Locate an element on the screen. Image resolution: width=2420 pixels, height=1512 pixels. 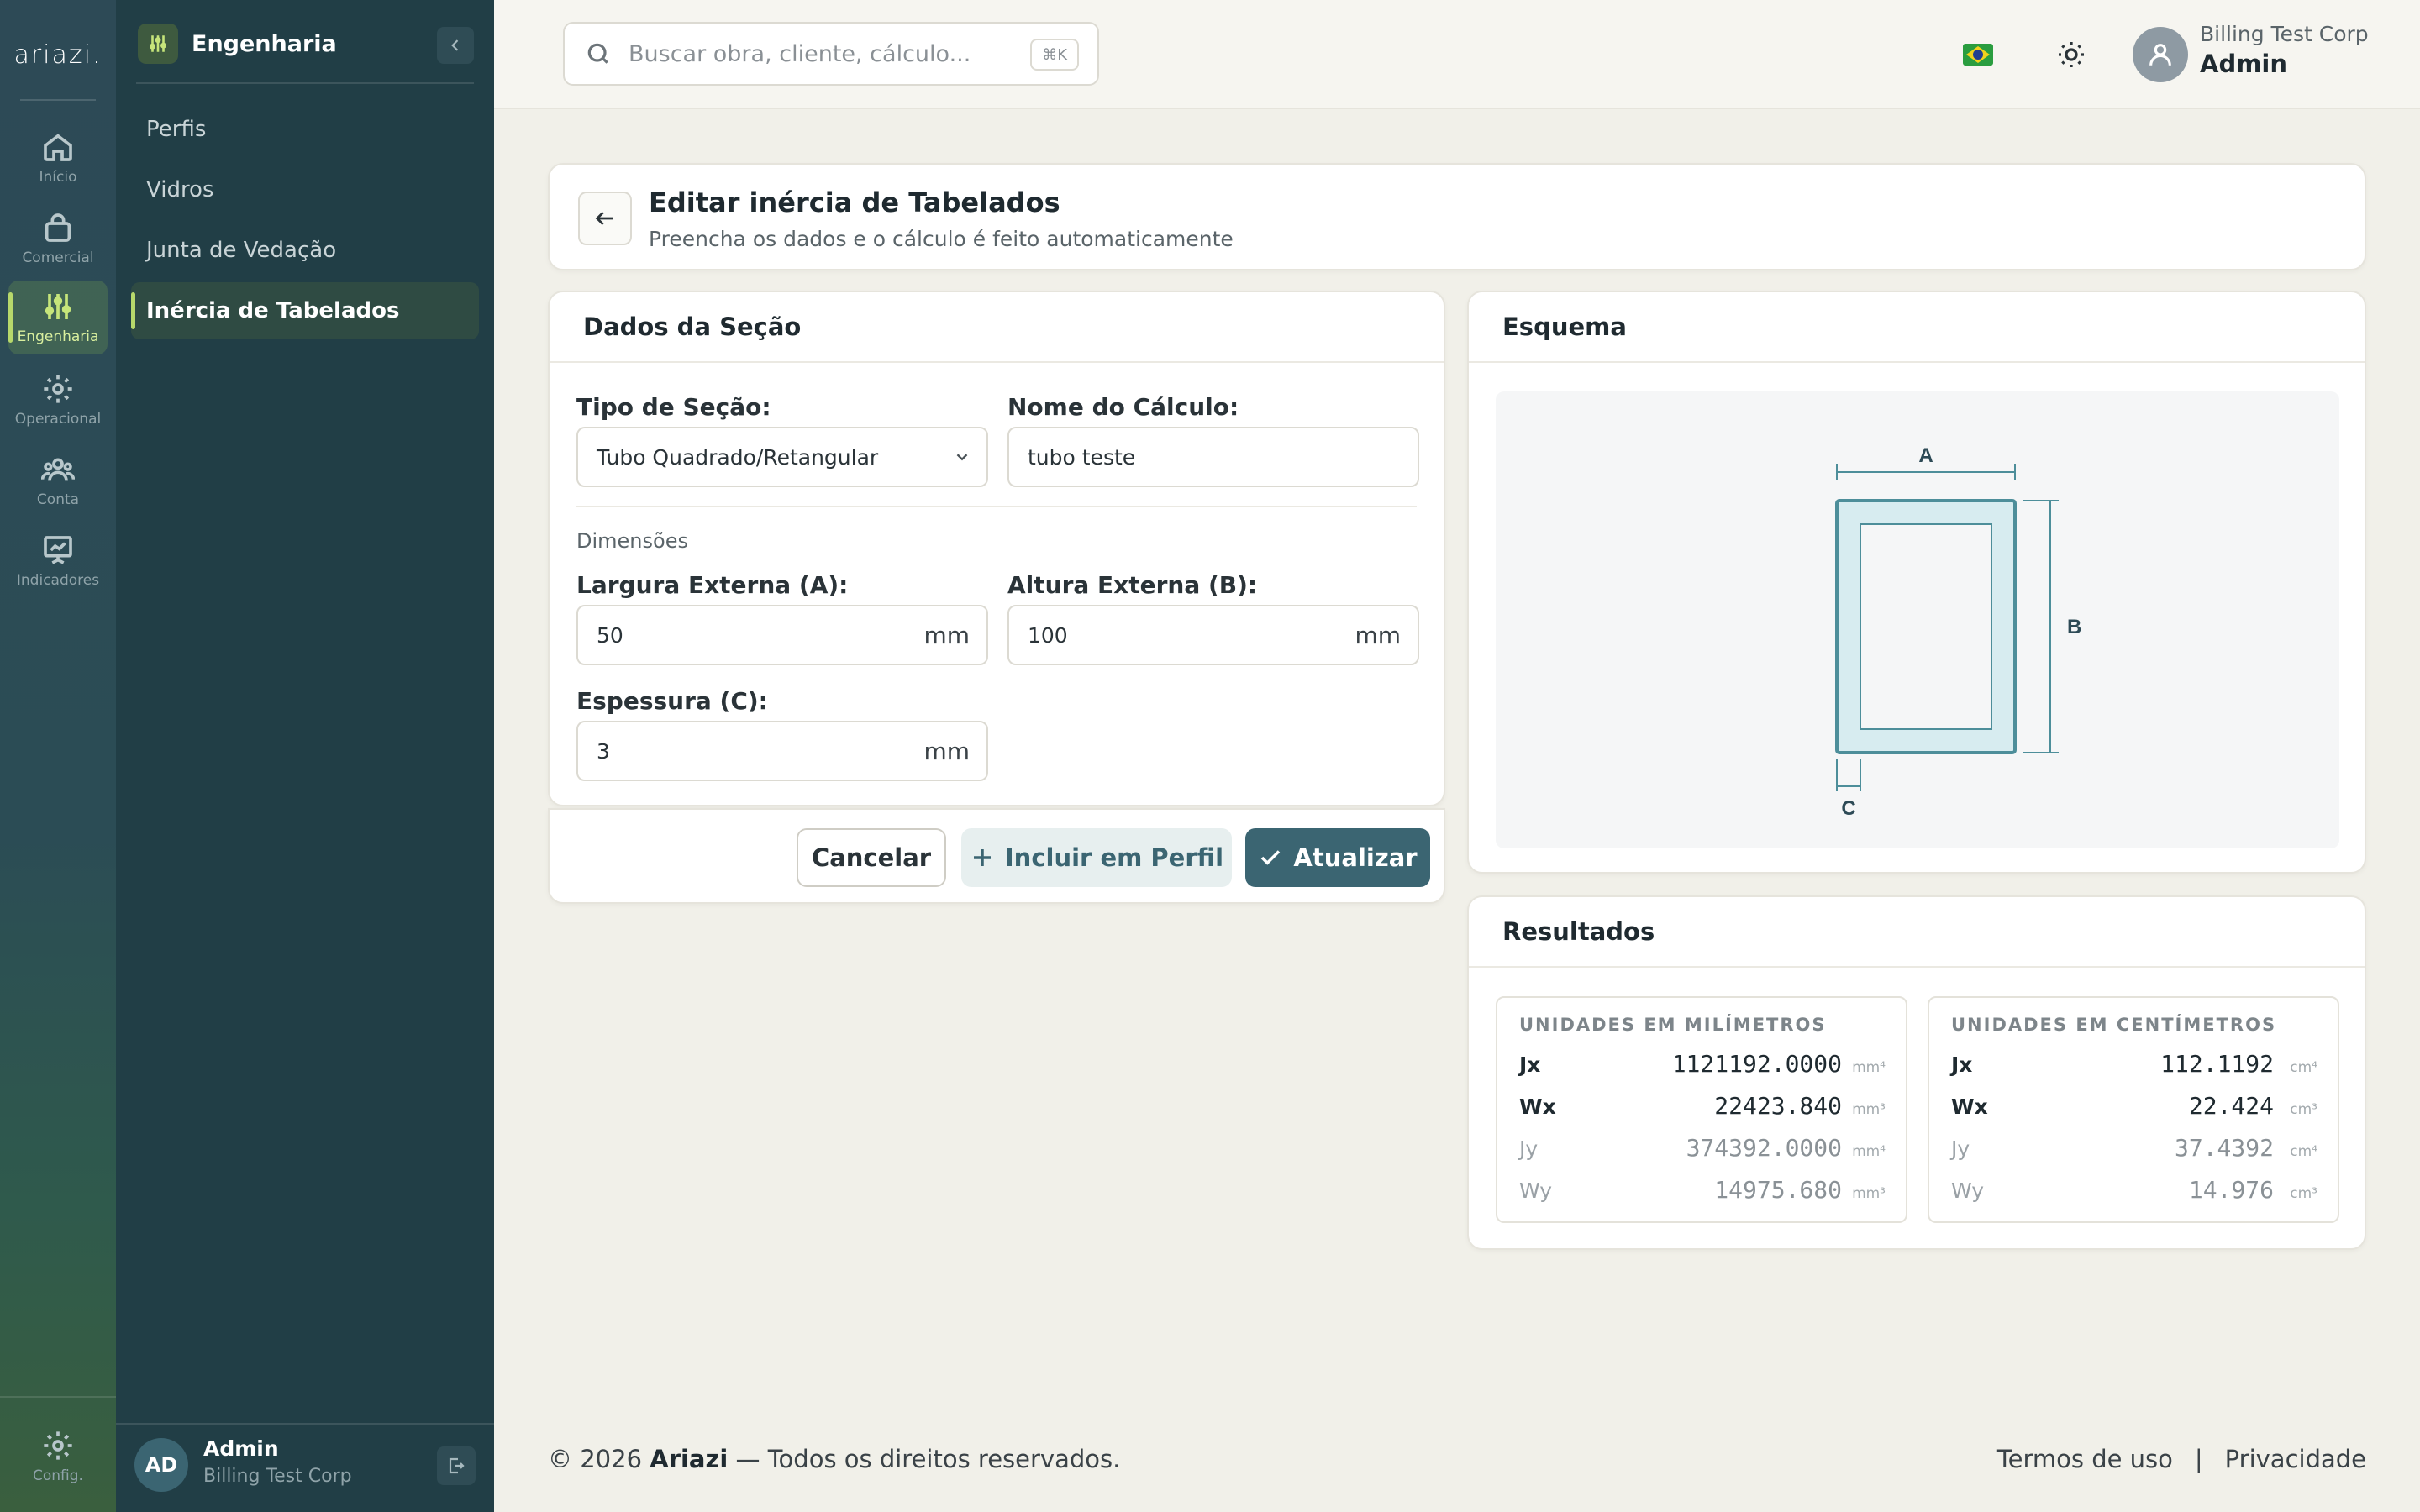
result-value: 14975.680 is located at coordinates (1778, 1190).